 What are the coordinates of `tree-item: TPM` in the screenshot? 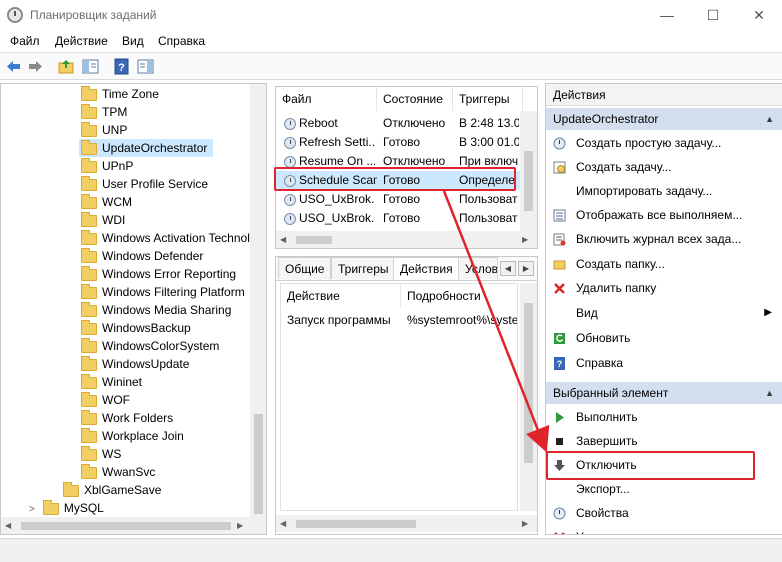 It's located at (104, 112).